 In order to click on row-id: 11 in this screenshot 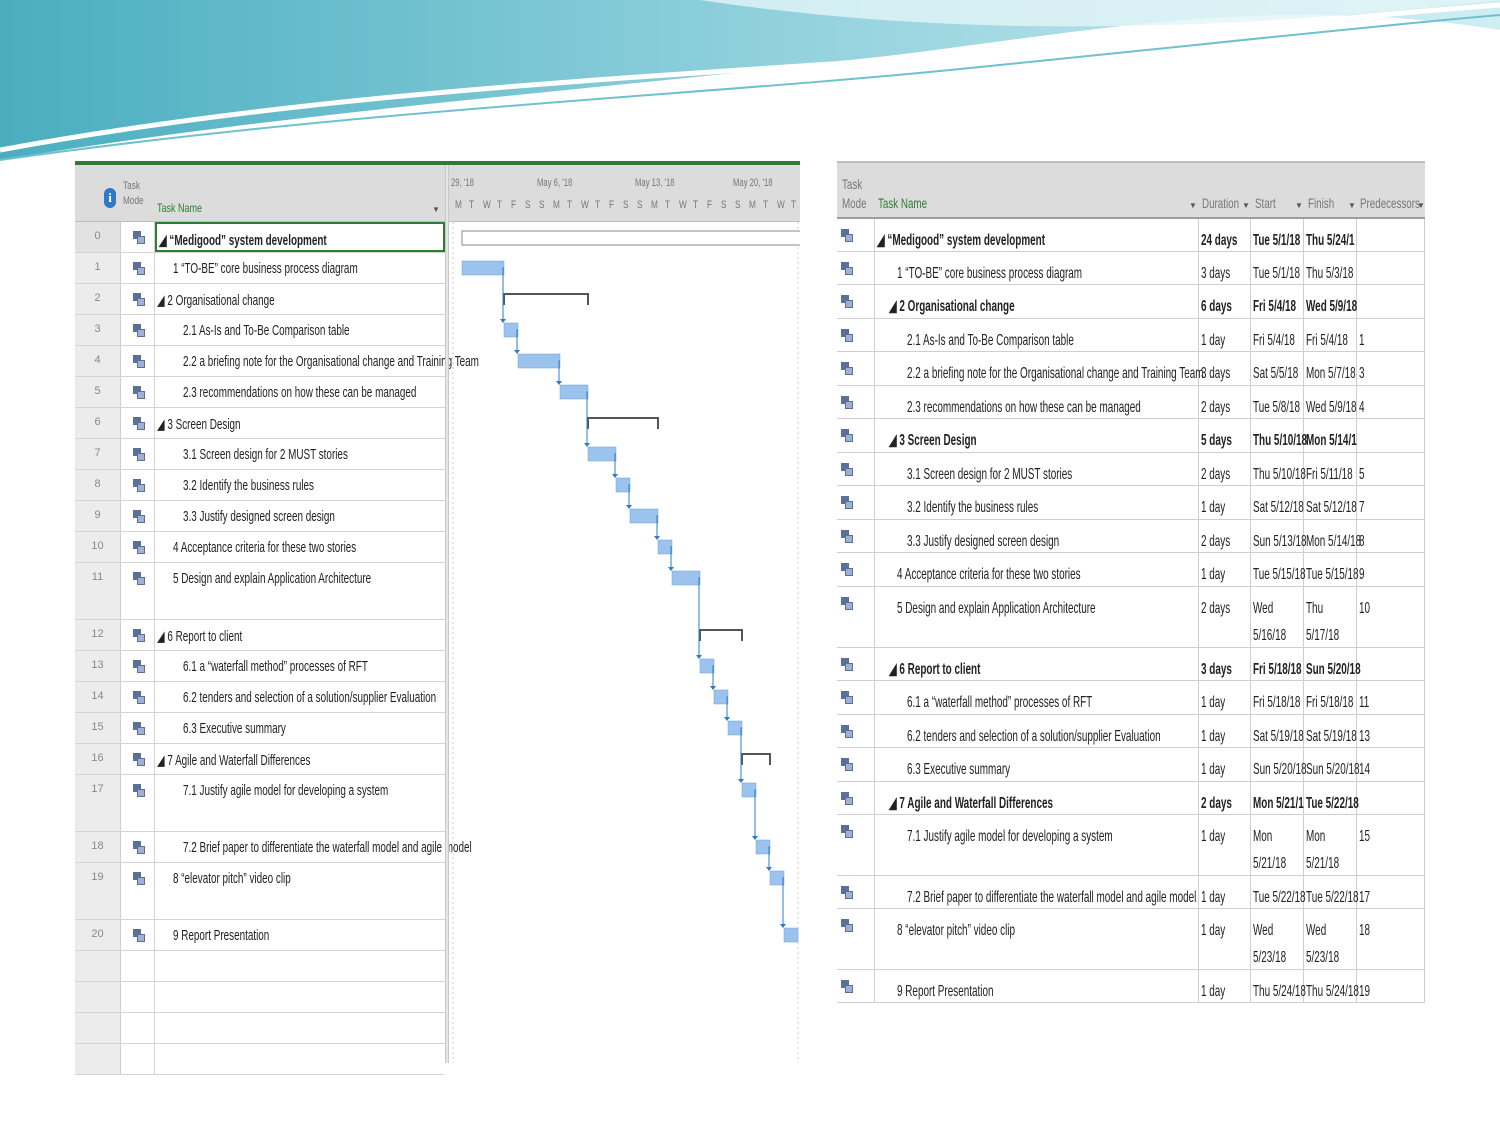, I will do `click(98, 591)`.